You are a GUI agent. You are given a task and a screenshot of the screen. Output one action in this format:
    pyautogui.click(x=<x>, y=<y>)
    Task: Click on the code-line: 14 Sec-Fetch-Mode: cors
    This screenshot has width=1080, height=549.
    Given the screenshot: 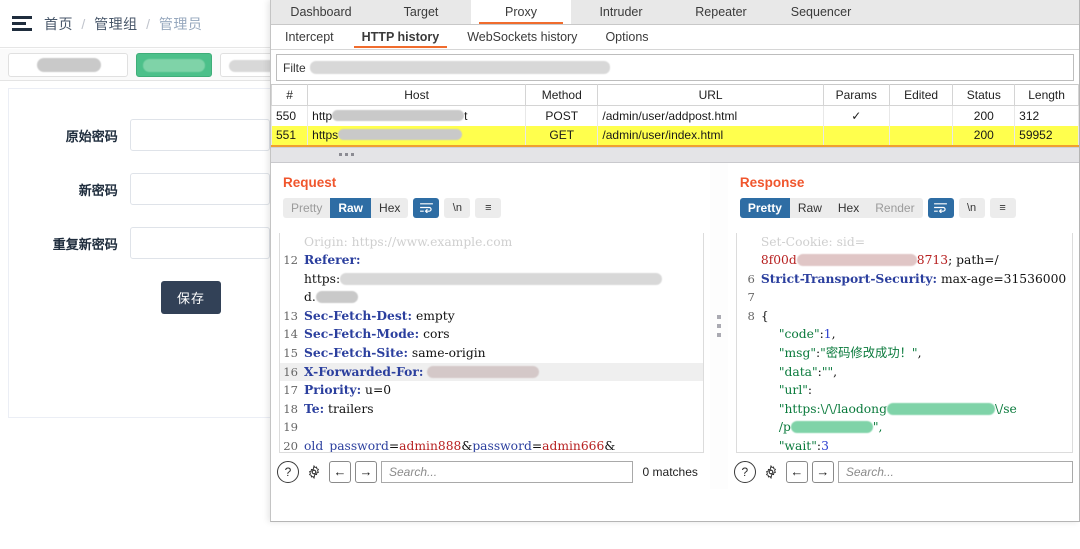 What is the action you would take?
    pyautogui.click(x=491, y=334)
    